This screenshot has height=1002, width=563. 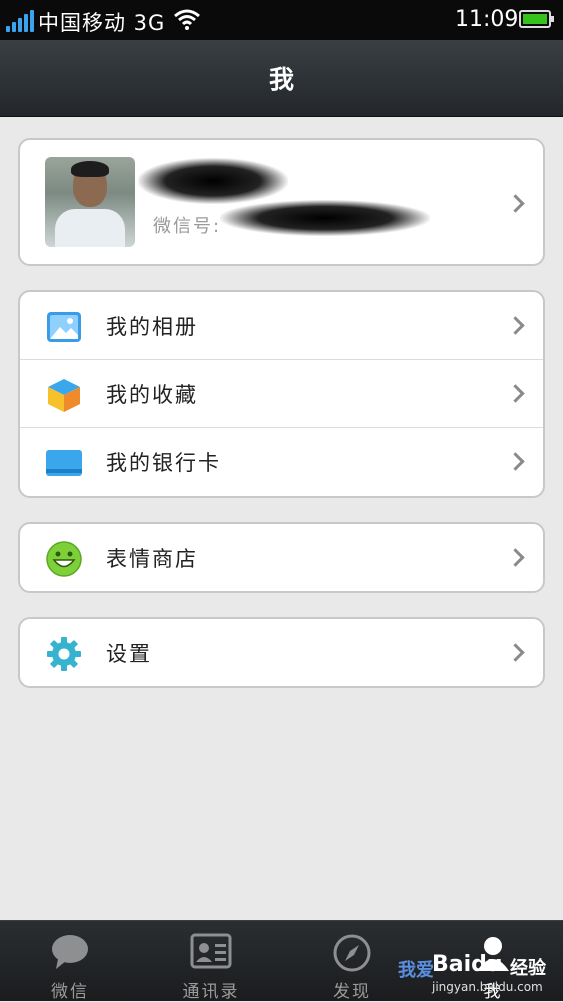 I want to click on smiley-icon, so click(x=64, y=559).